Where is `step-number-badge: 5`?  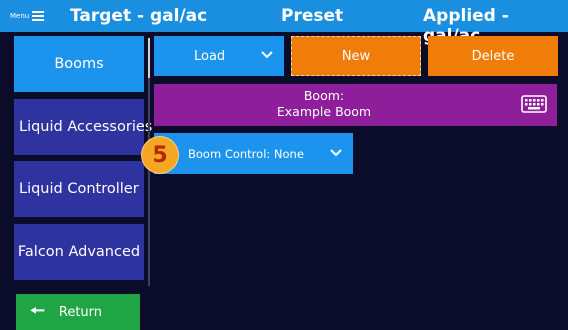 step-number-badge: 5 is located at coordinates (160, 155).